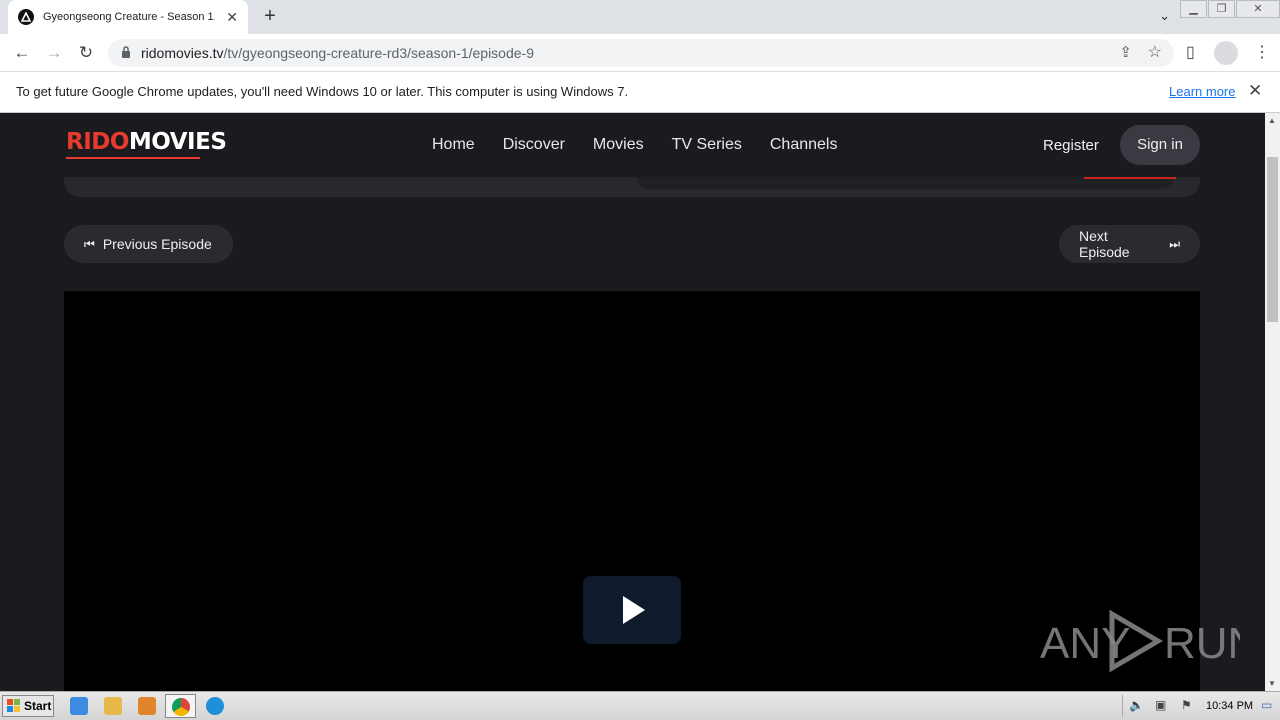  Describe the element at coordinates (89, 243) in the screenshot. I see `skip-previous-icon: ⏮` at that location.